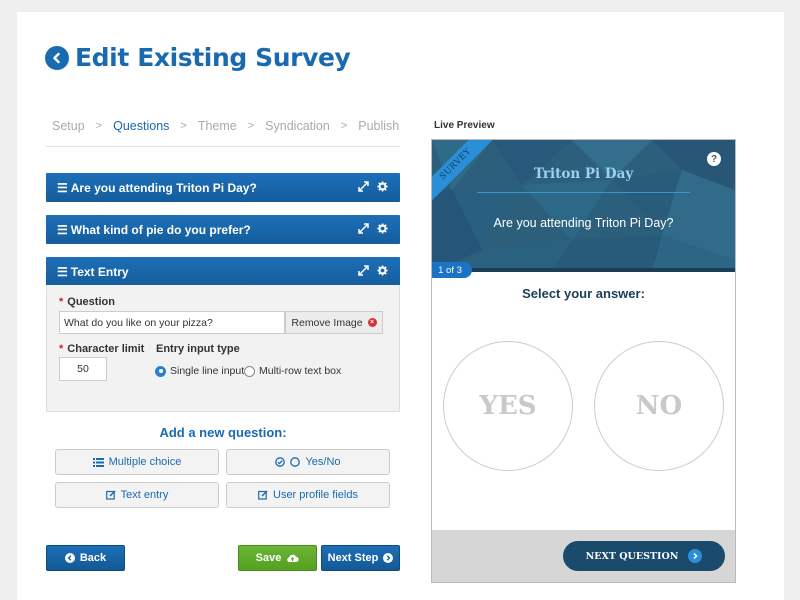 The height and width of the screenshot is (600, 800). I want to click on preview-title-divider, so click(583, 192).